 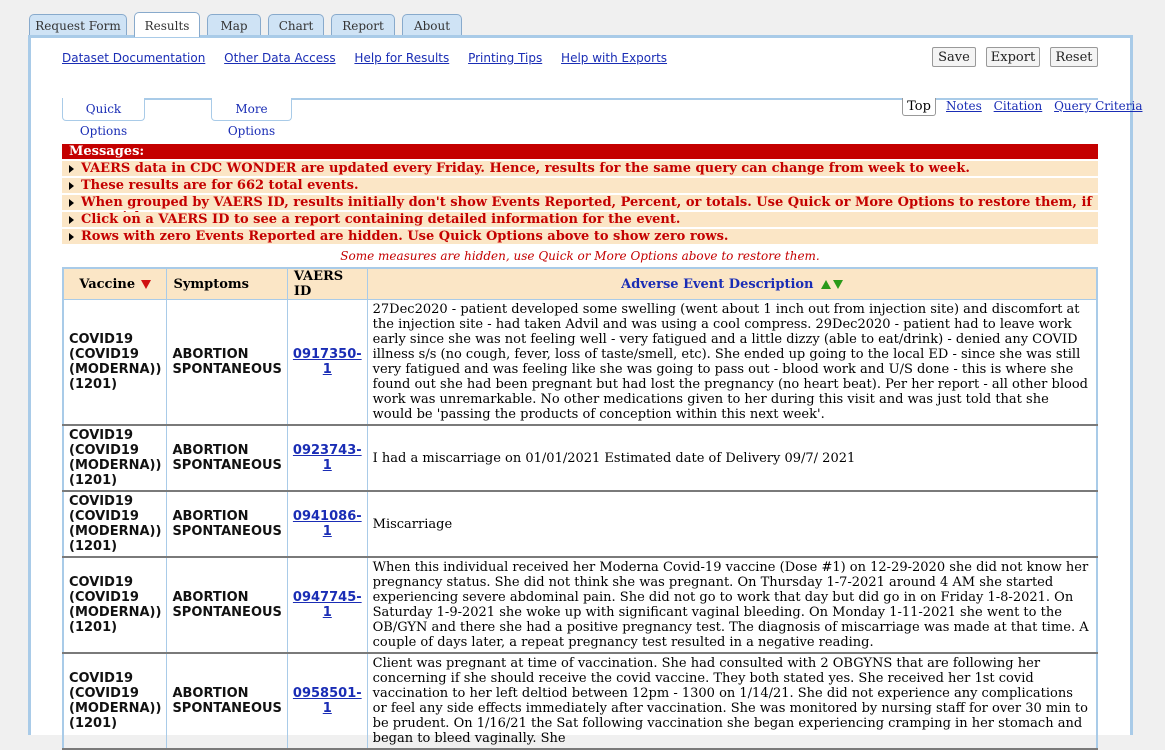 What do you see at coordinates (167, 24) in the screenshot?
I see `tab-results: Results` at bounding box center [167, 24].